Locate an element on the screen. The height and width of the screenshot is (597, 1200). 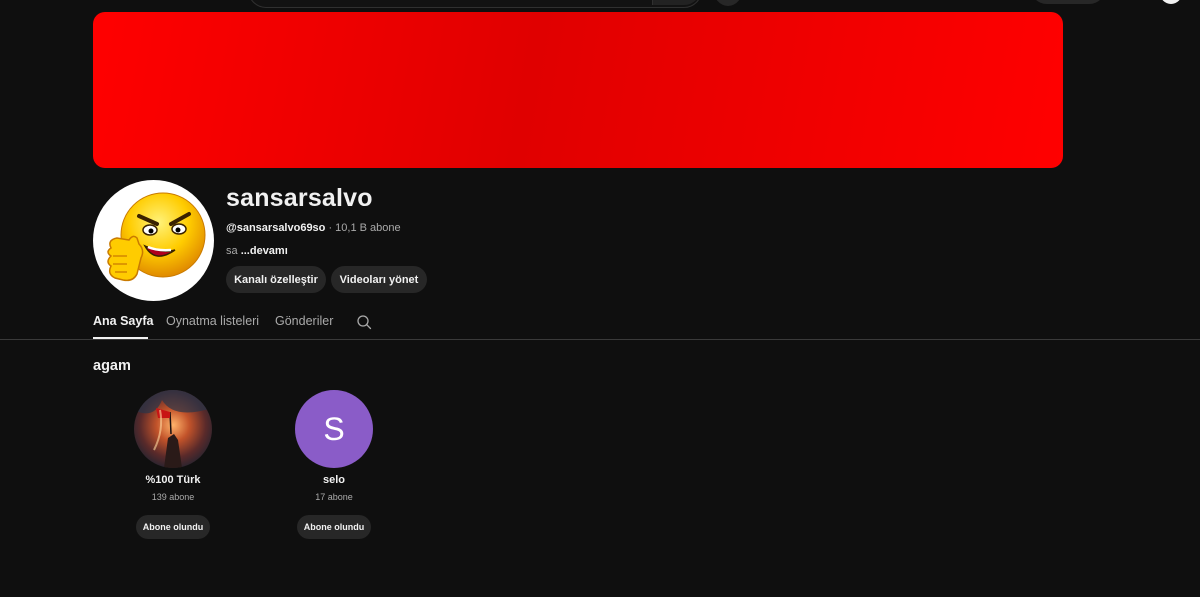
top-search-button is located at coordinates (676, 2).